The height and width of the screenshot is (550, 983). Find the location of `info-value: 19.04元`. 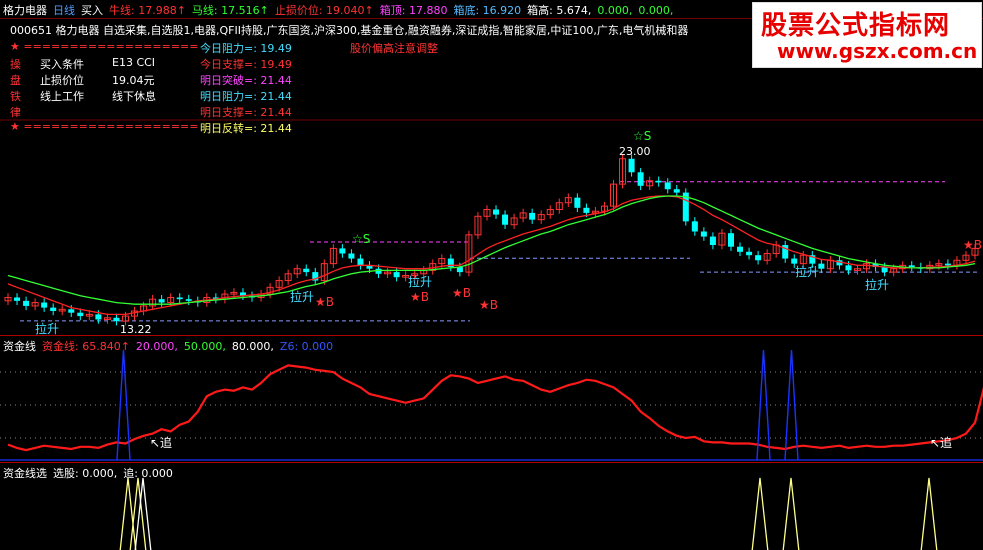

info-value: 19.04元 is located at coordinates (133, 80).